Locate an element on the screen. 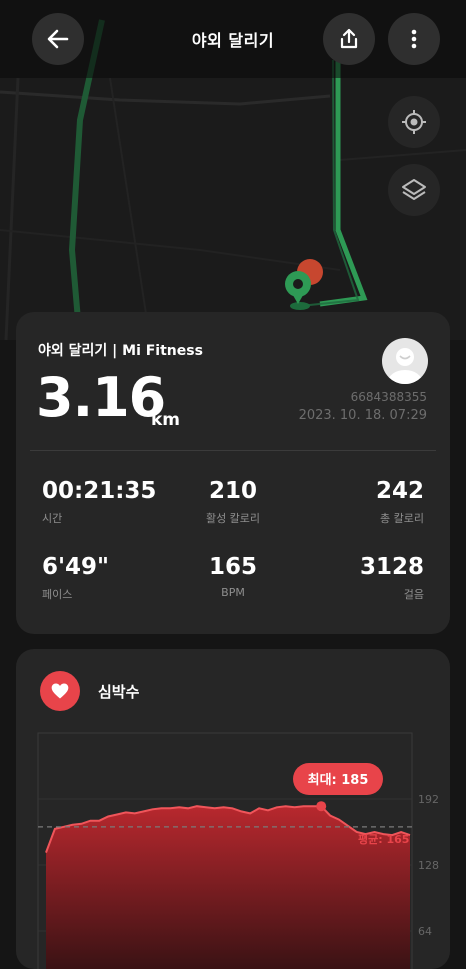 The width and height of the screenshot is (466, 969). stat-value: 165 is located at coordinates (233, 567).